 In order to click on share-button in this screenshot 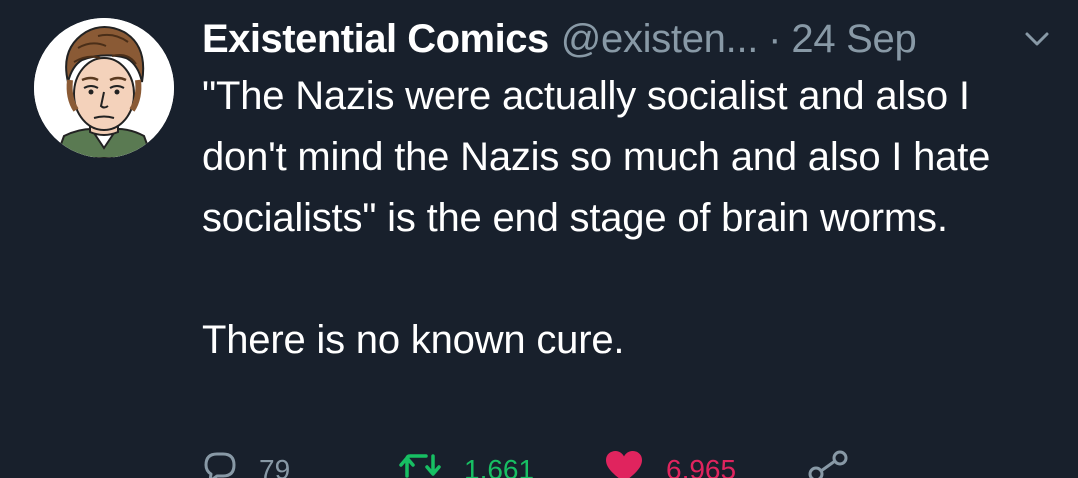, I will do `click(828, 464)`.